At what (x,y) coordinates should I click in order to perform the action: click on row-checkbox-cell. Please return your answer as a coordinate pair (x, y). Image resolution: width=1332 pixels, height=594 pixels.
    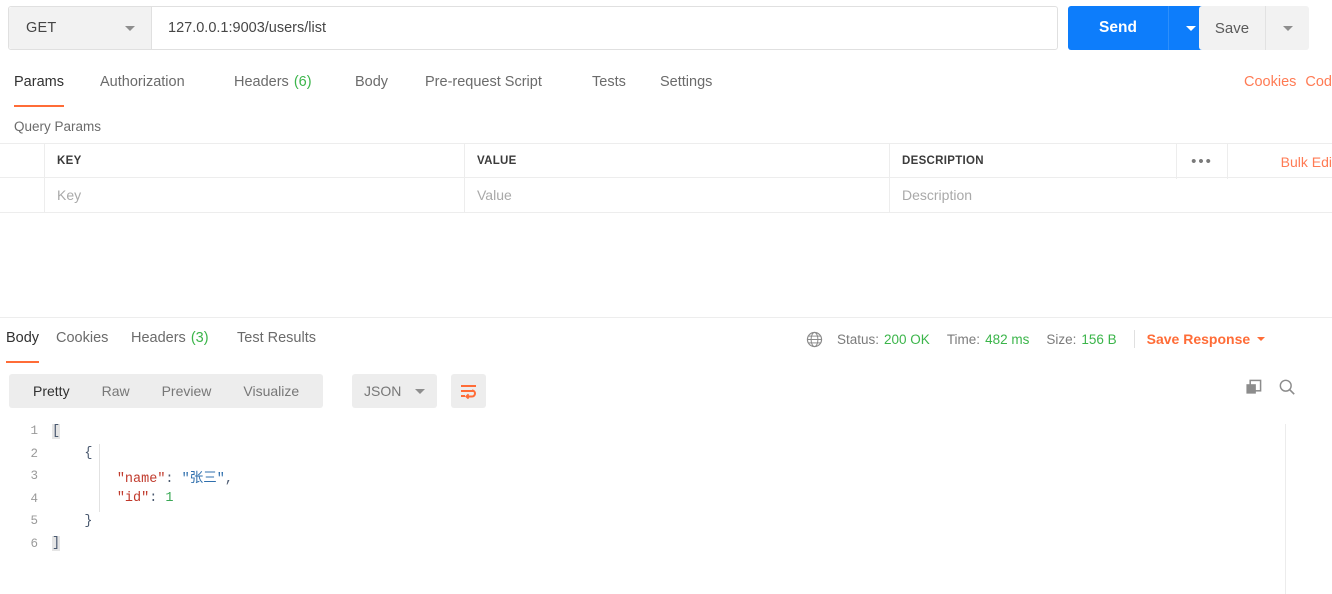
    Looking at the image, I should click on (22, 195).